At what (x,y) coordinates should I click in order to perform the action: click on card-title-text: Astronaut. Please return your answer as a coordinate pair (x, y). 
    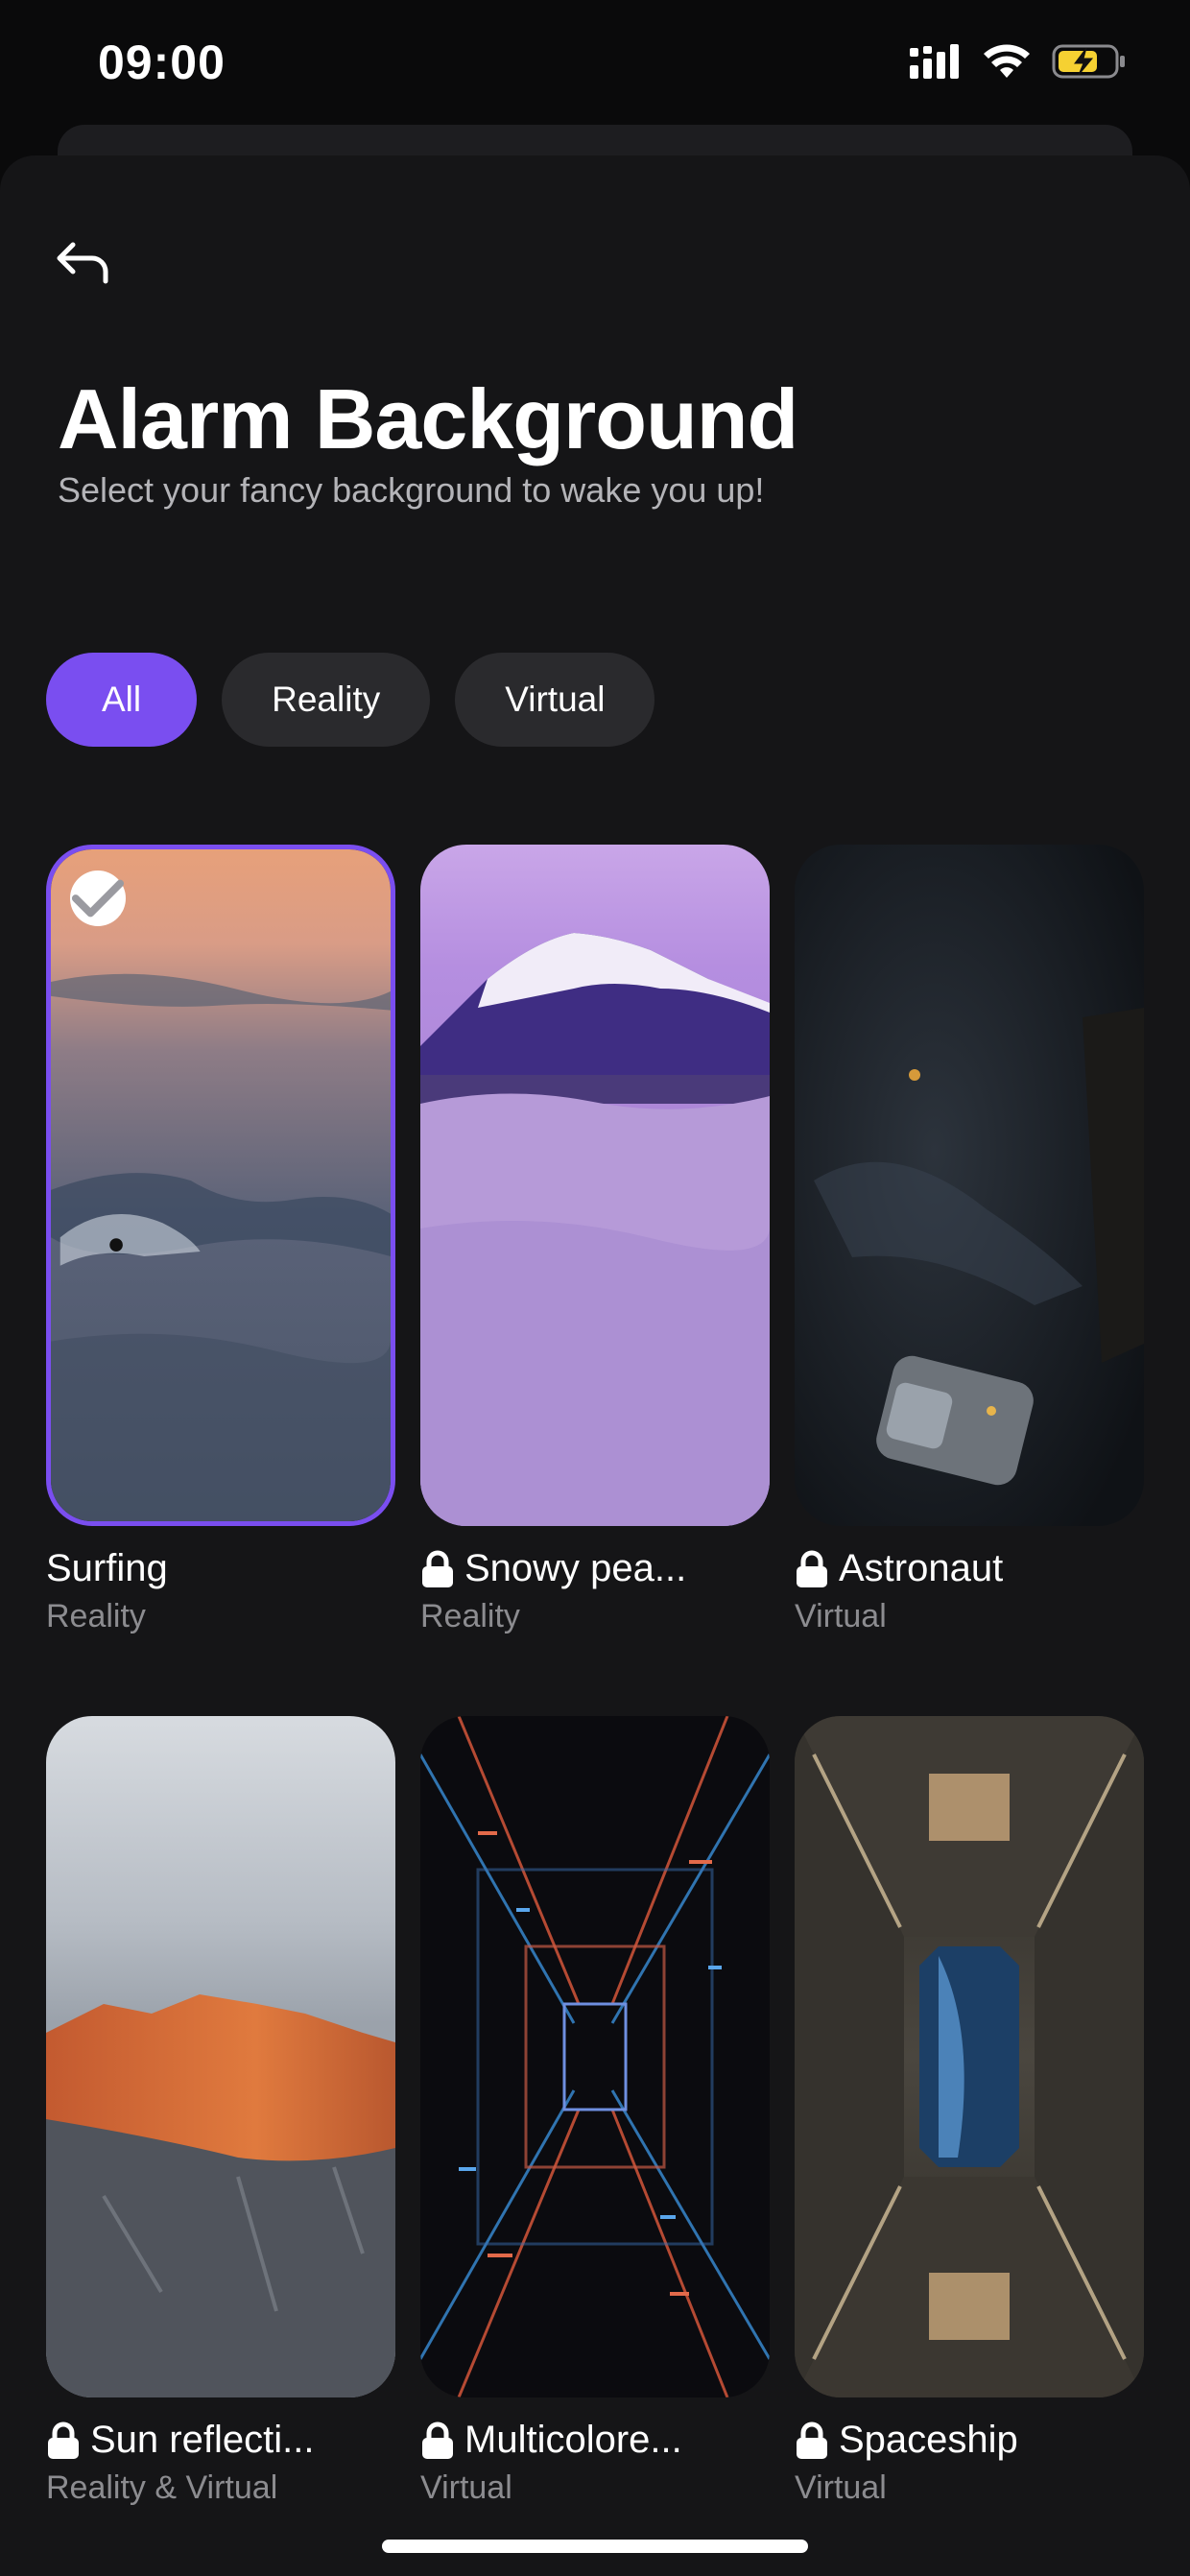
    Looking at the image, I should click on (922, 1568).